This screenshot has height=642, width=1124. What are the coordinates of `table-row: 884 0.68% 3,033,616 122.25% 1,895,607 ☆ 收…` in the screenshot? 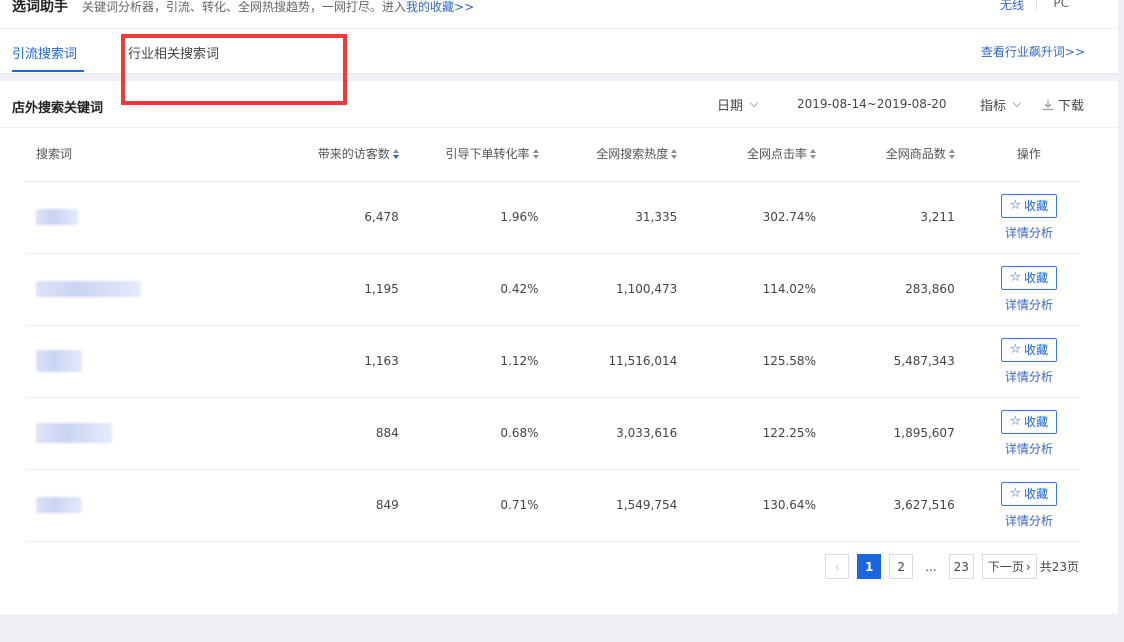 It's located at (552, 433).